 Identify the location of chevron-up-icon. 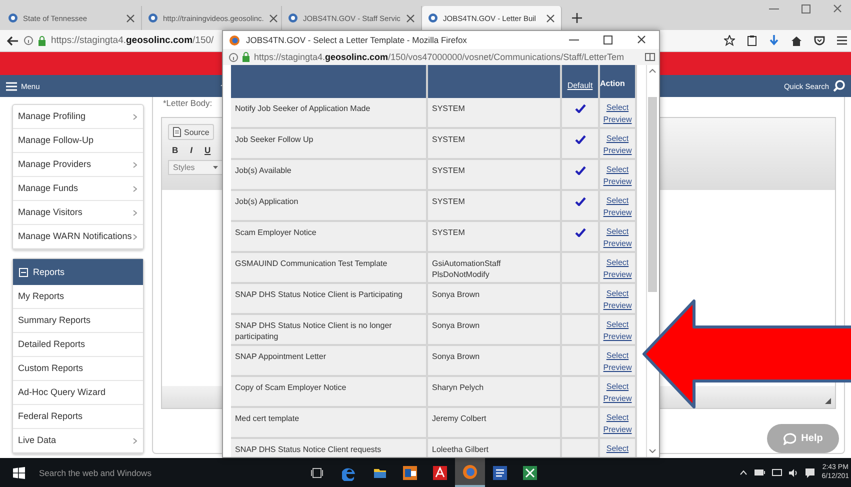
(743, 472).